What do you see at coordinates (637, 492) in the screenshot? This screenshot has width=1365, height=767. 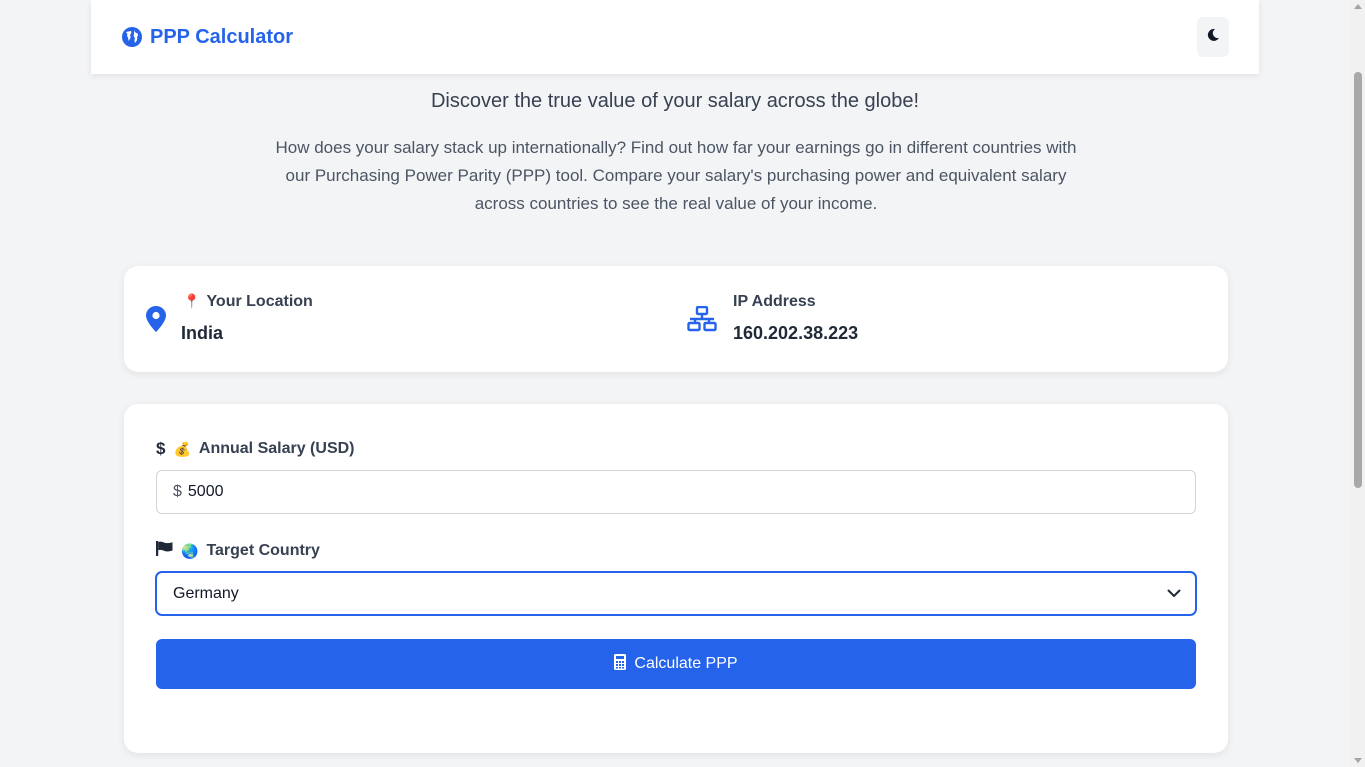 I see `salary-input` at bounding box center [637, 492].